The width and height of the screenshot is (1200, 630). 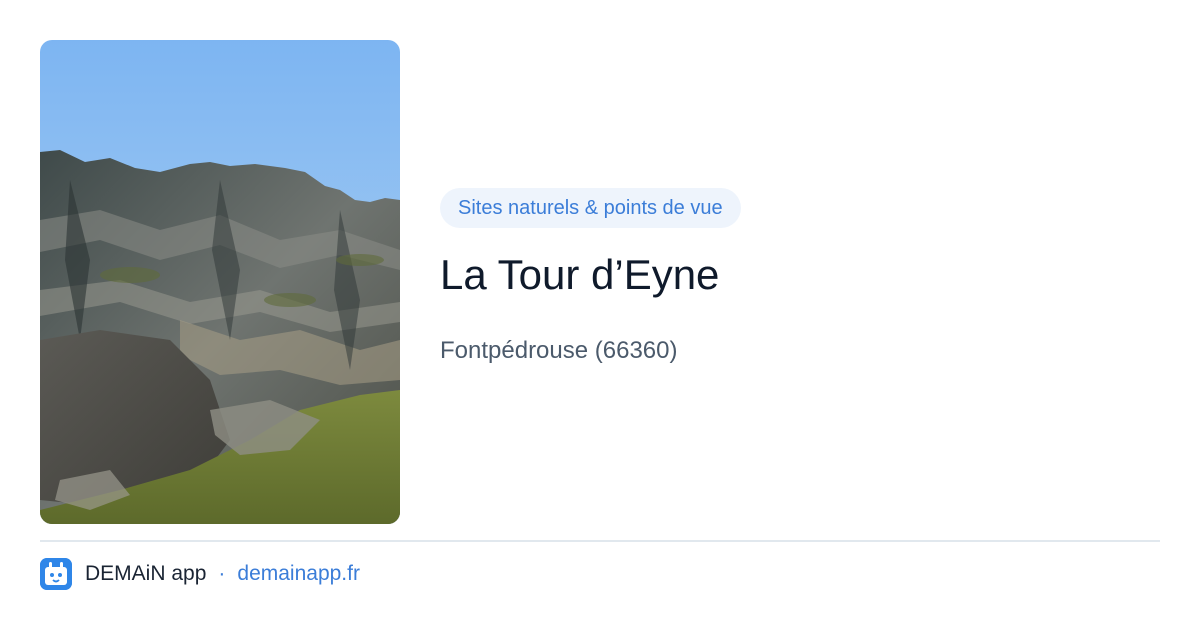 I want to click on footer: DEMAiN app · demainapp.fr, so click(x=200, y=574).